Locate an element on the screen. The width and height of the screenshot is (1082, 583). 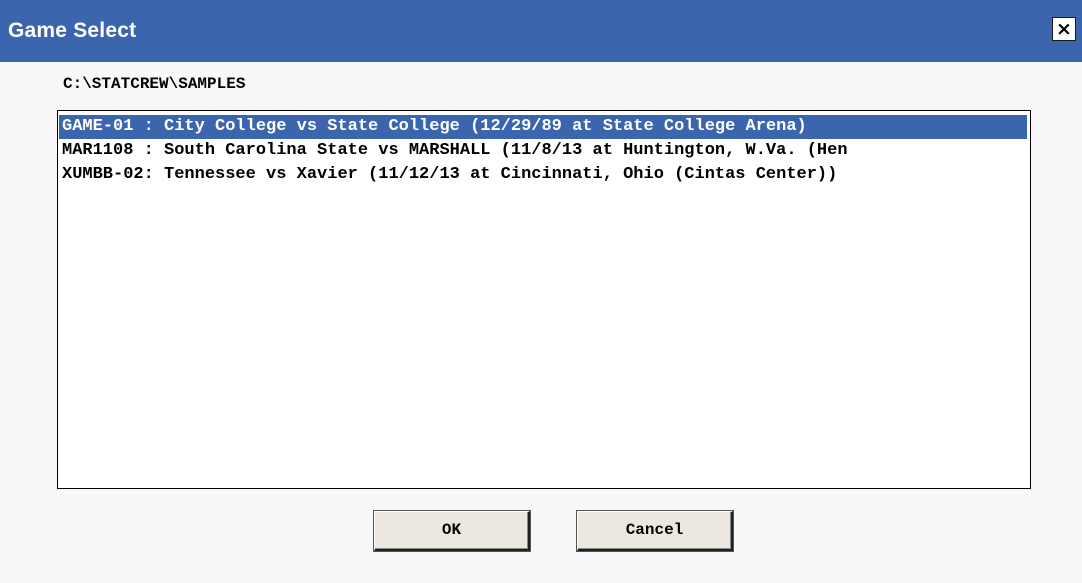
close-icon: × is located at coordinates (1064, 29).